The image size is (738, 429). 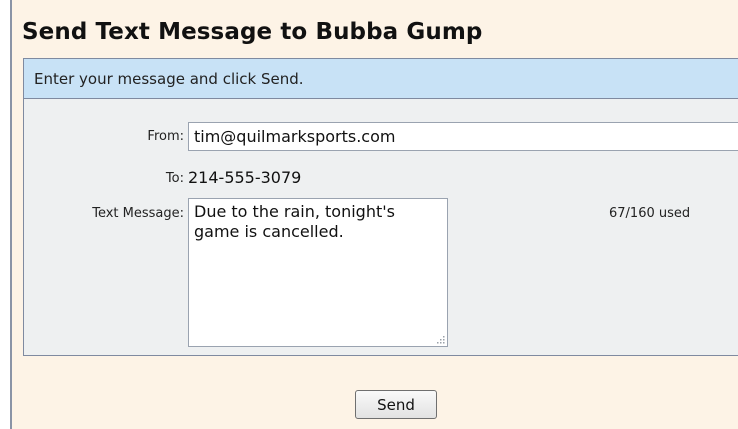 I want to click on to-label: To:, so click(x=174, y=178).